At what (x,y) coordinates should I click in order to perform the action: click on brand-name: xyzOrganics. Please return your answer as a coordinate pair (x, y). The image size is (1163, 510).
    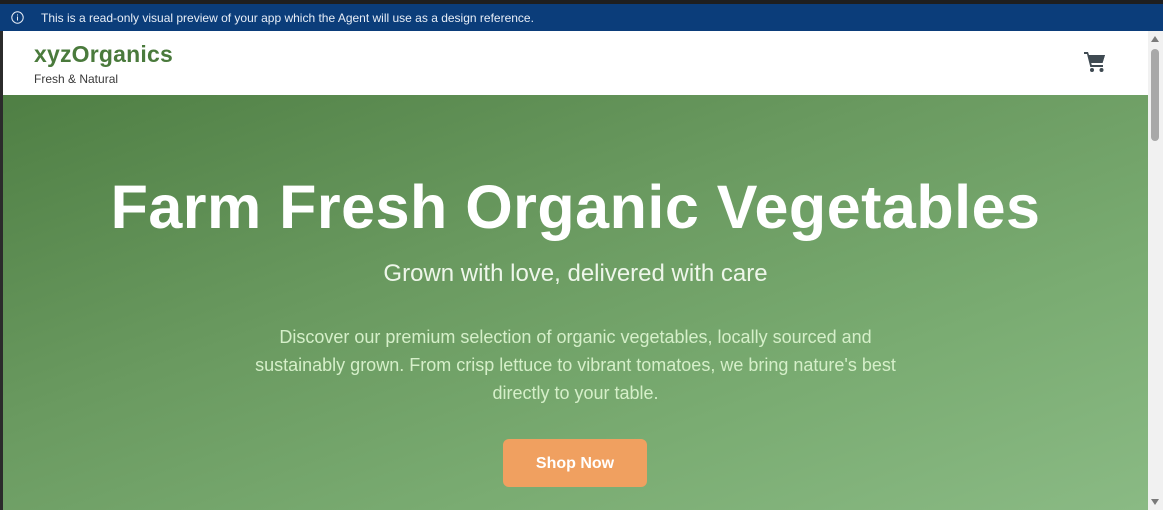
    Looking at the image, I should click on (103, 54).